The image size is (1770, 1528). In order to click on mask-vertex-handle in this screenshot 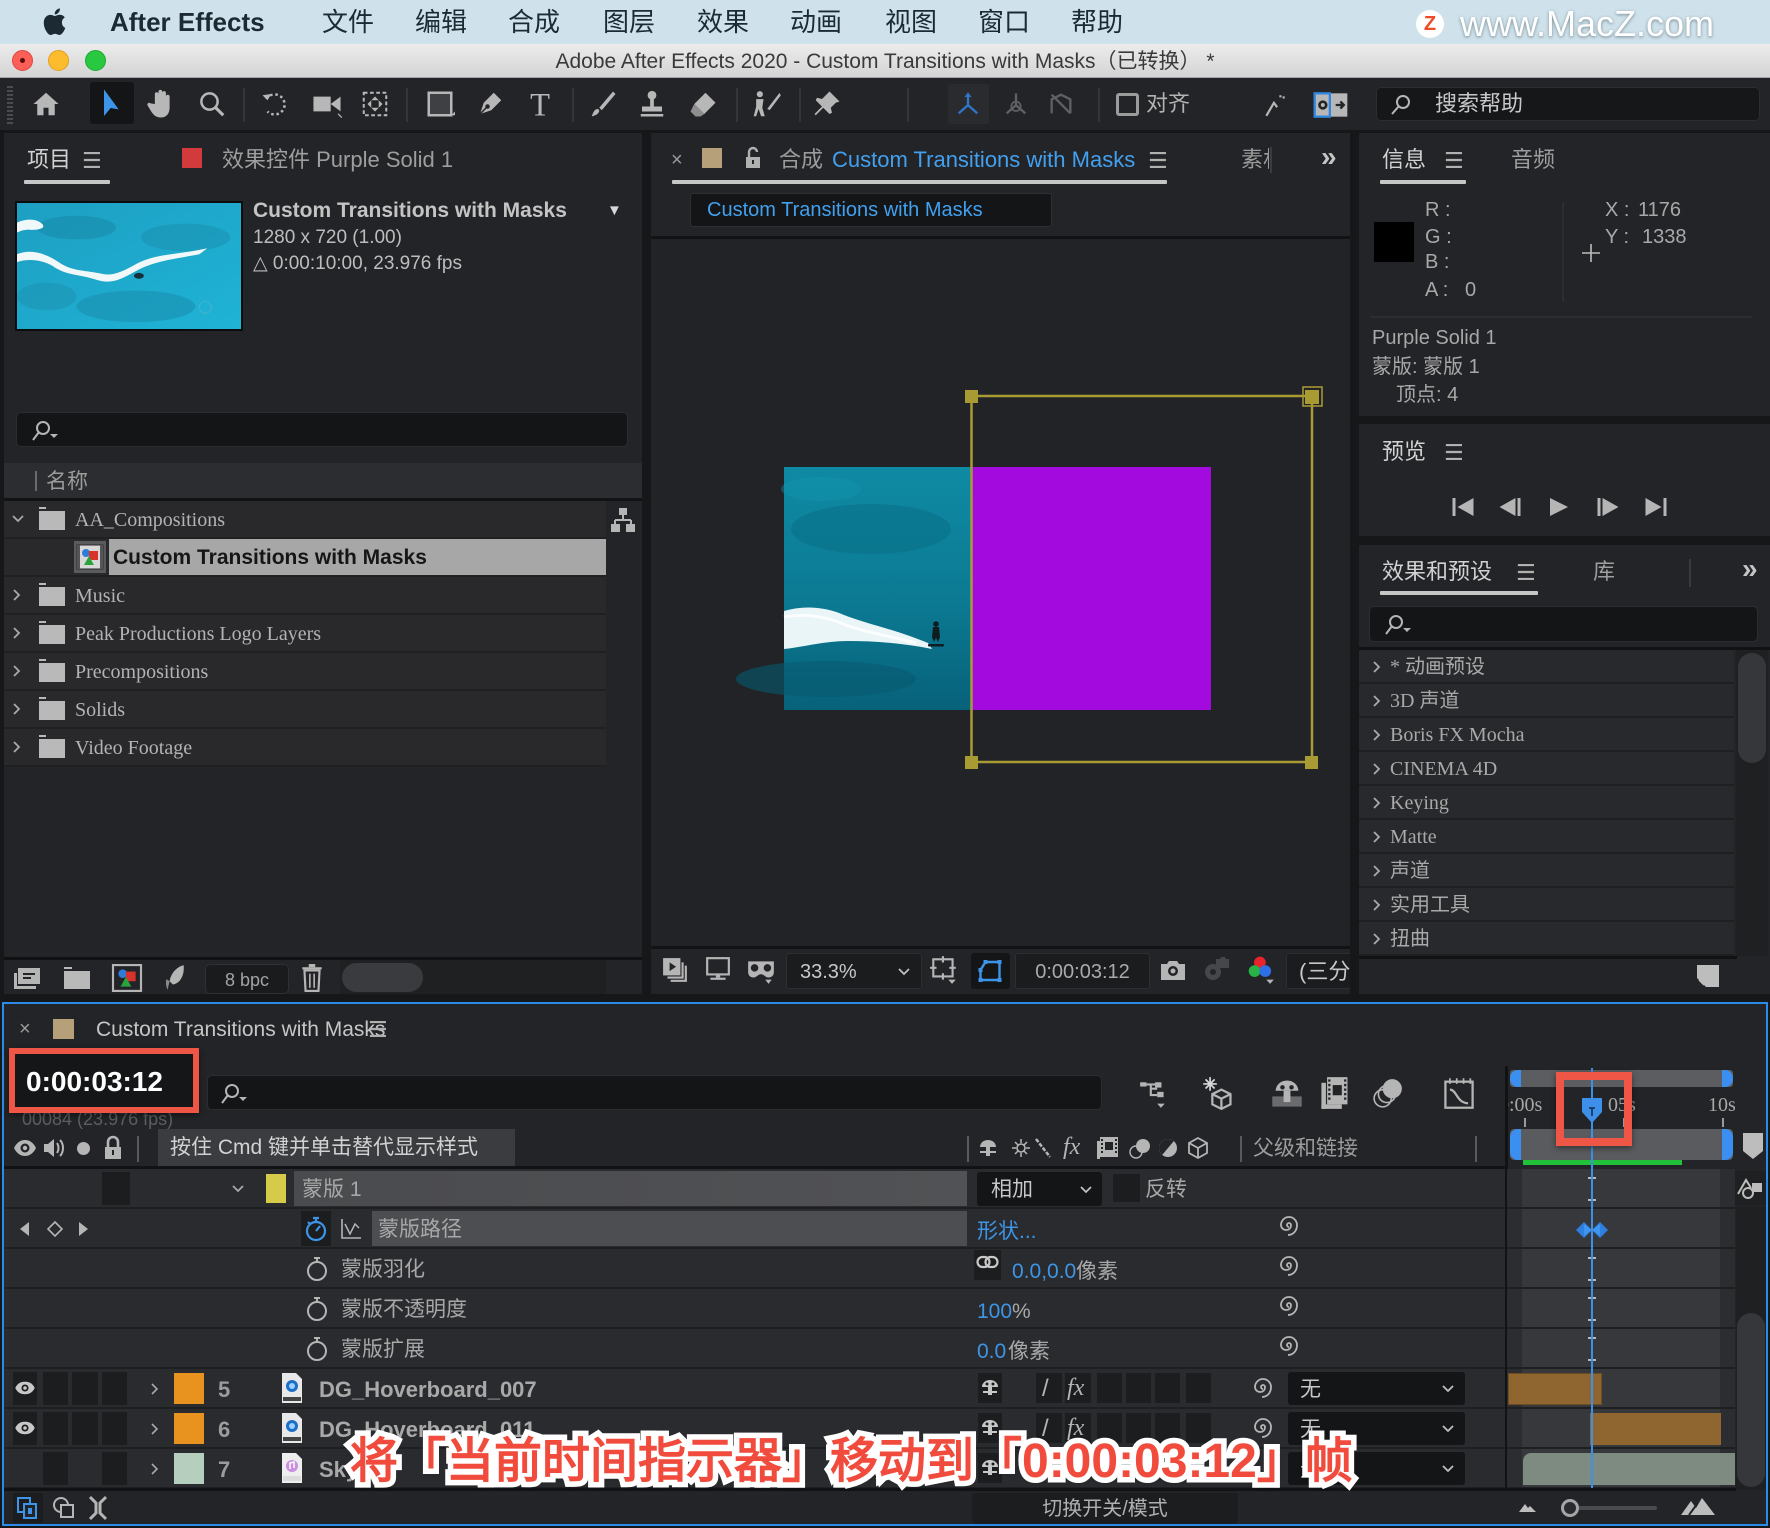, I will do `click(1311, 762)`.